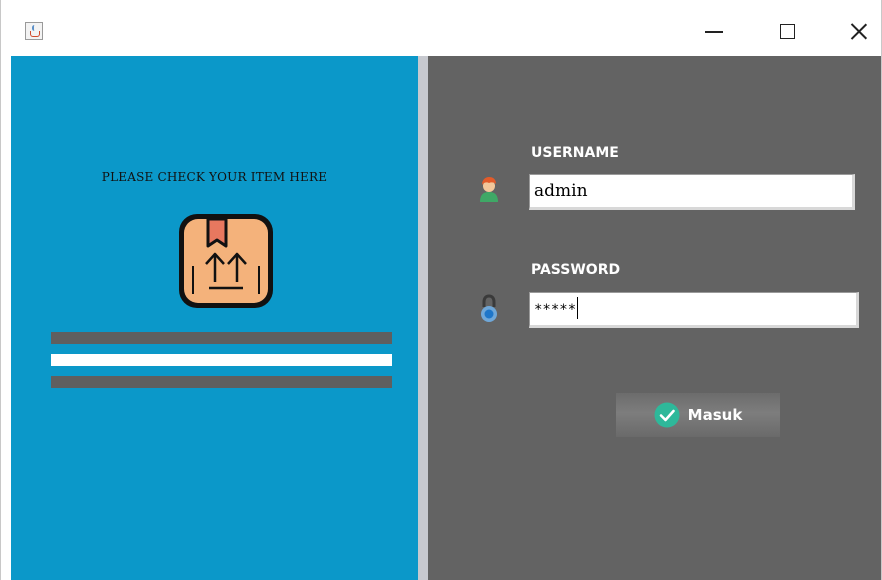 Image resolution: width=882 pixels, height=580 pixels. What do you see at coordinates (692, 192) in the screenshot?
I see `username-input: admin` at bounding box center [692, 192].